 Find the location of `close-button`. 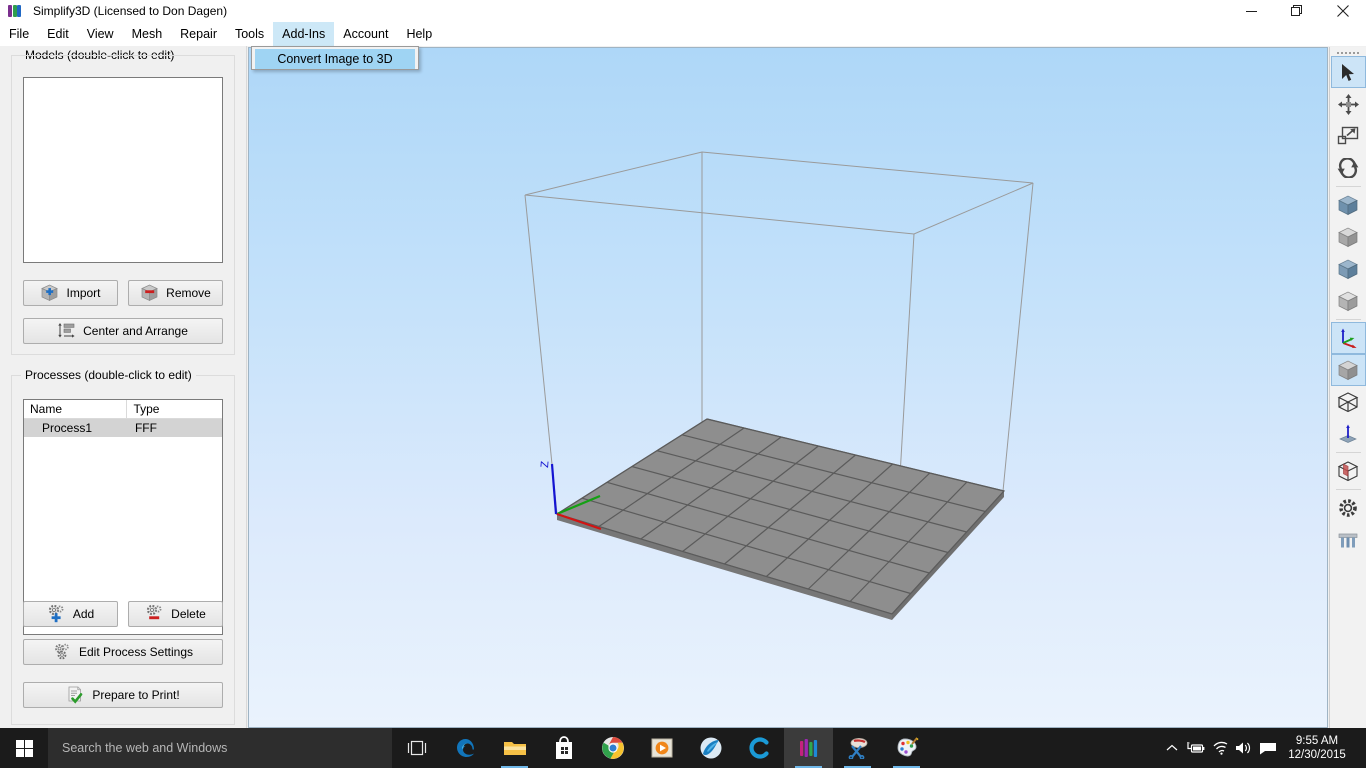

close-button is located at coordinates (1343, 11).